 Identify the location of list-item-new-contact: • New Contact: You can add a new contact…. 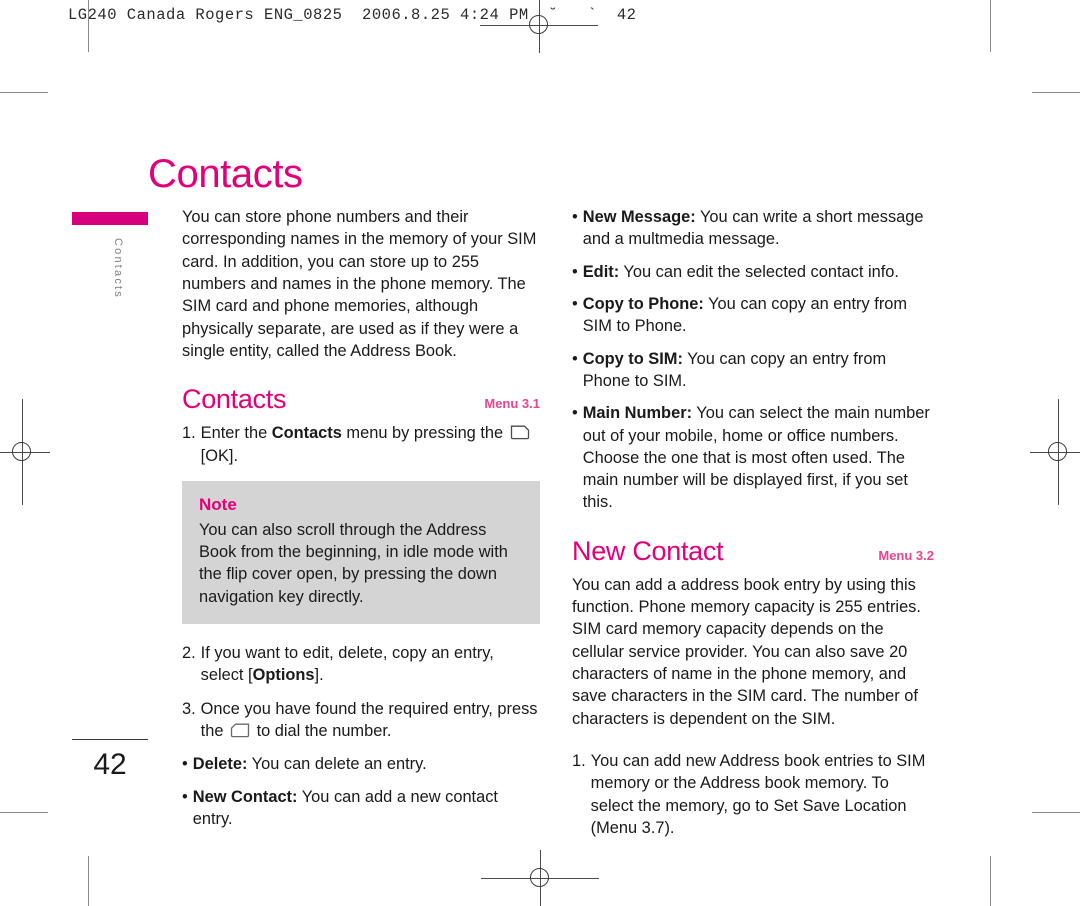
(361, 808).